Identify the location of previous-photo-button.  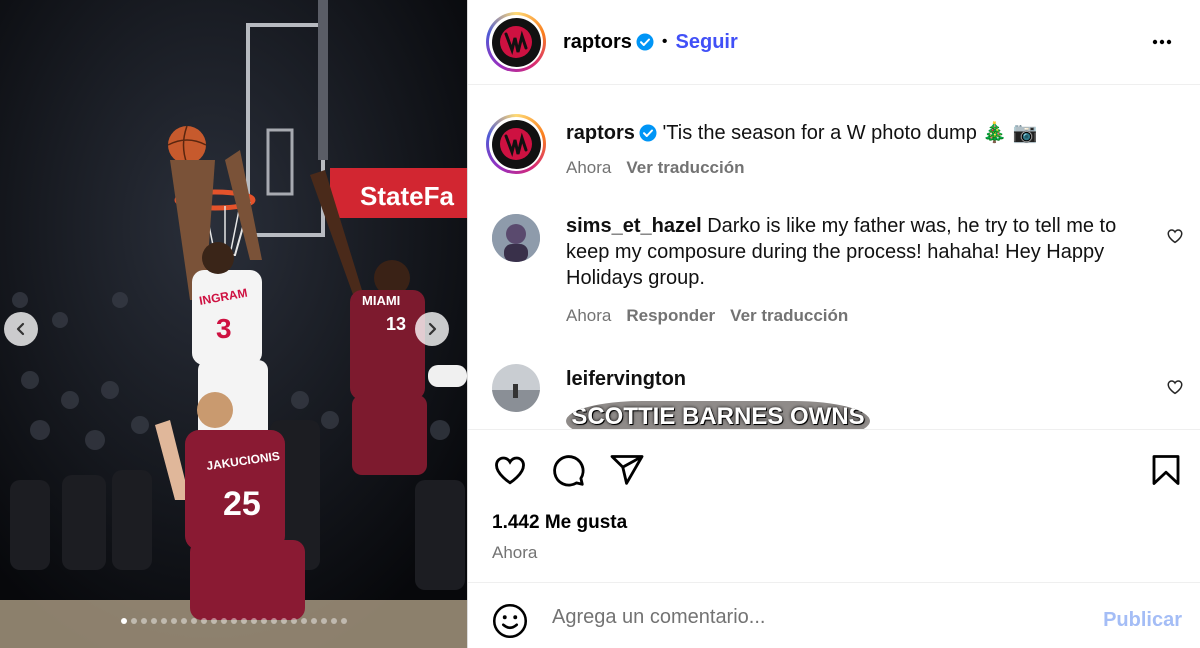
(21, 329).